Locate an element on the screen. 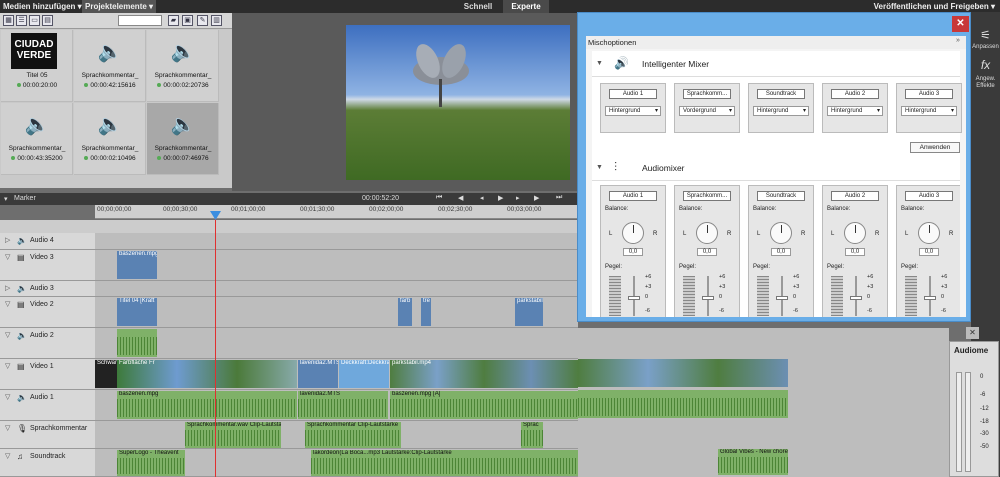 This screenshot has width=1000, height=477. audio-clip: Sprachkommentar.wav Clip-Lautstärke is located at coordinates (233, 435).